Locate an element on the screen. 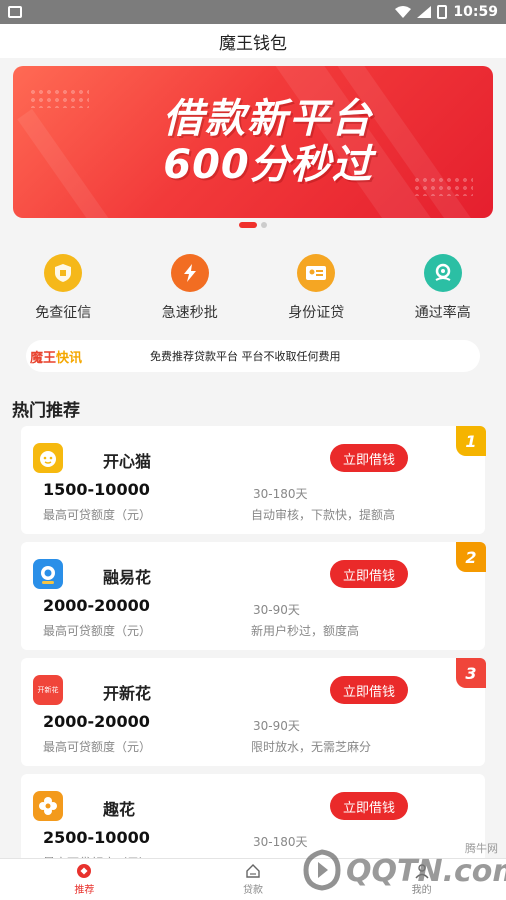  cat-logo-icon is located at coordinates (48, 458).